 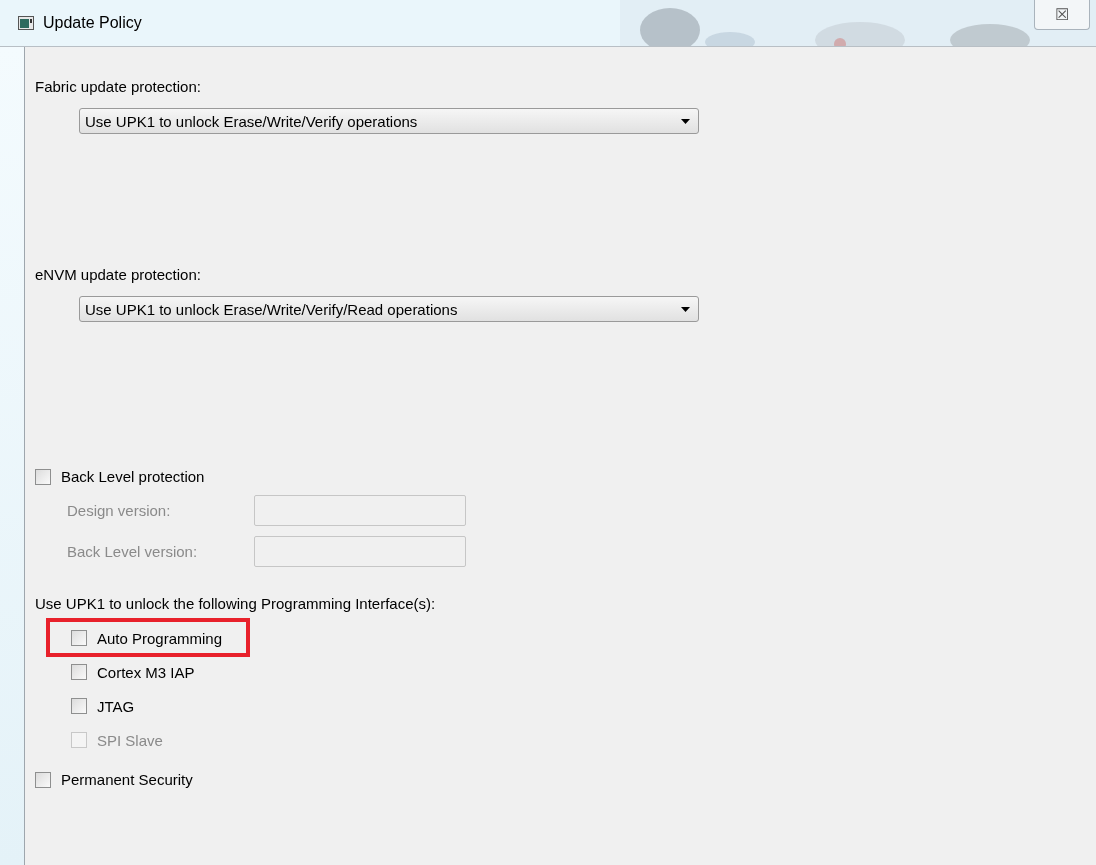 I want to click on checkbox-label: Back Level protection, so click(x=133, y=476).